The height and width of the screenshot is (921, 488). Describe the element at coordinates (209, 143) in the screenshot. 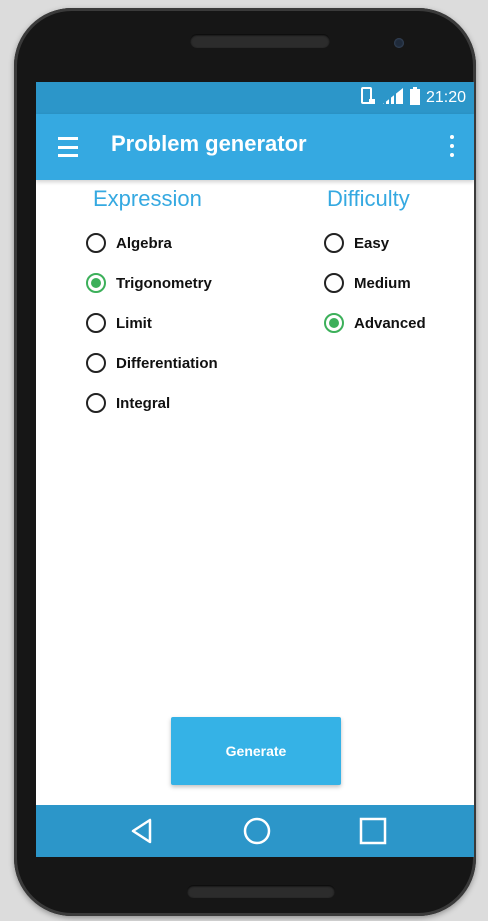

I see `app-title: Problem generator` at that location.